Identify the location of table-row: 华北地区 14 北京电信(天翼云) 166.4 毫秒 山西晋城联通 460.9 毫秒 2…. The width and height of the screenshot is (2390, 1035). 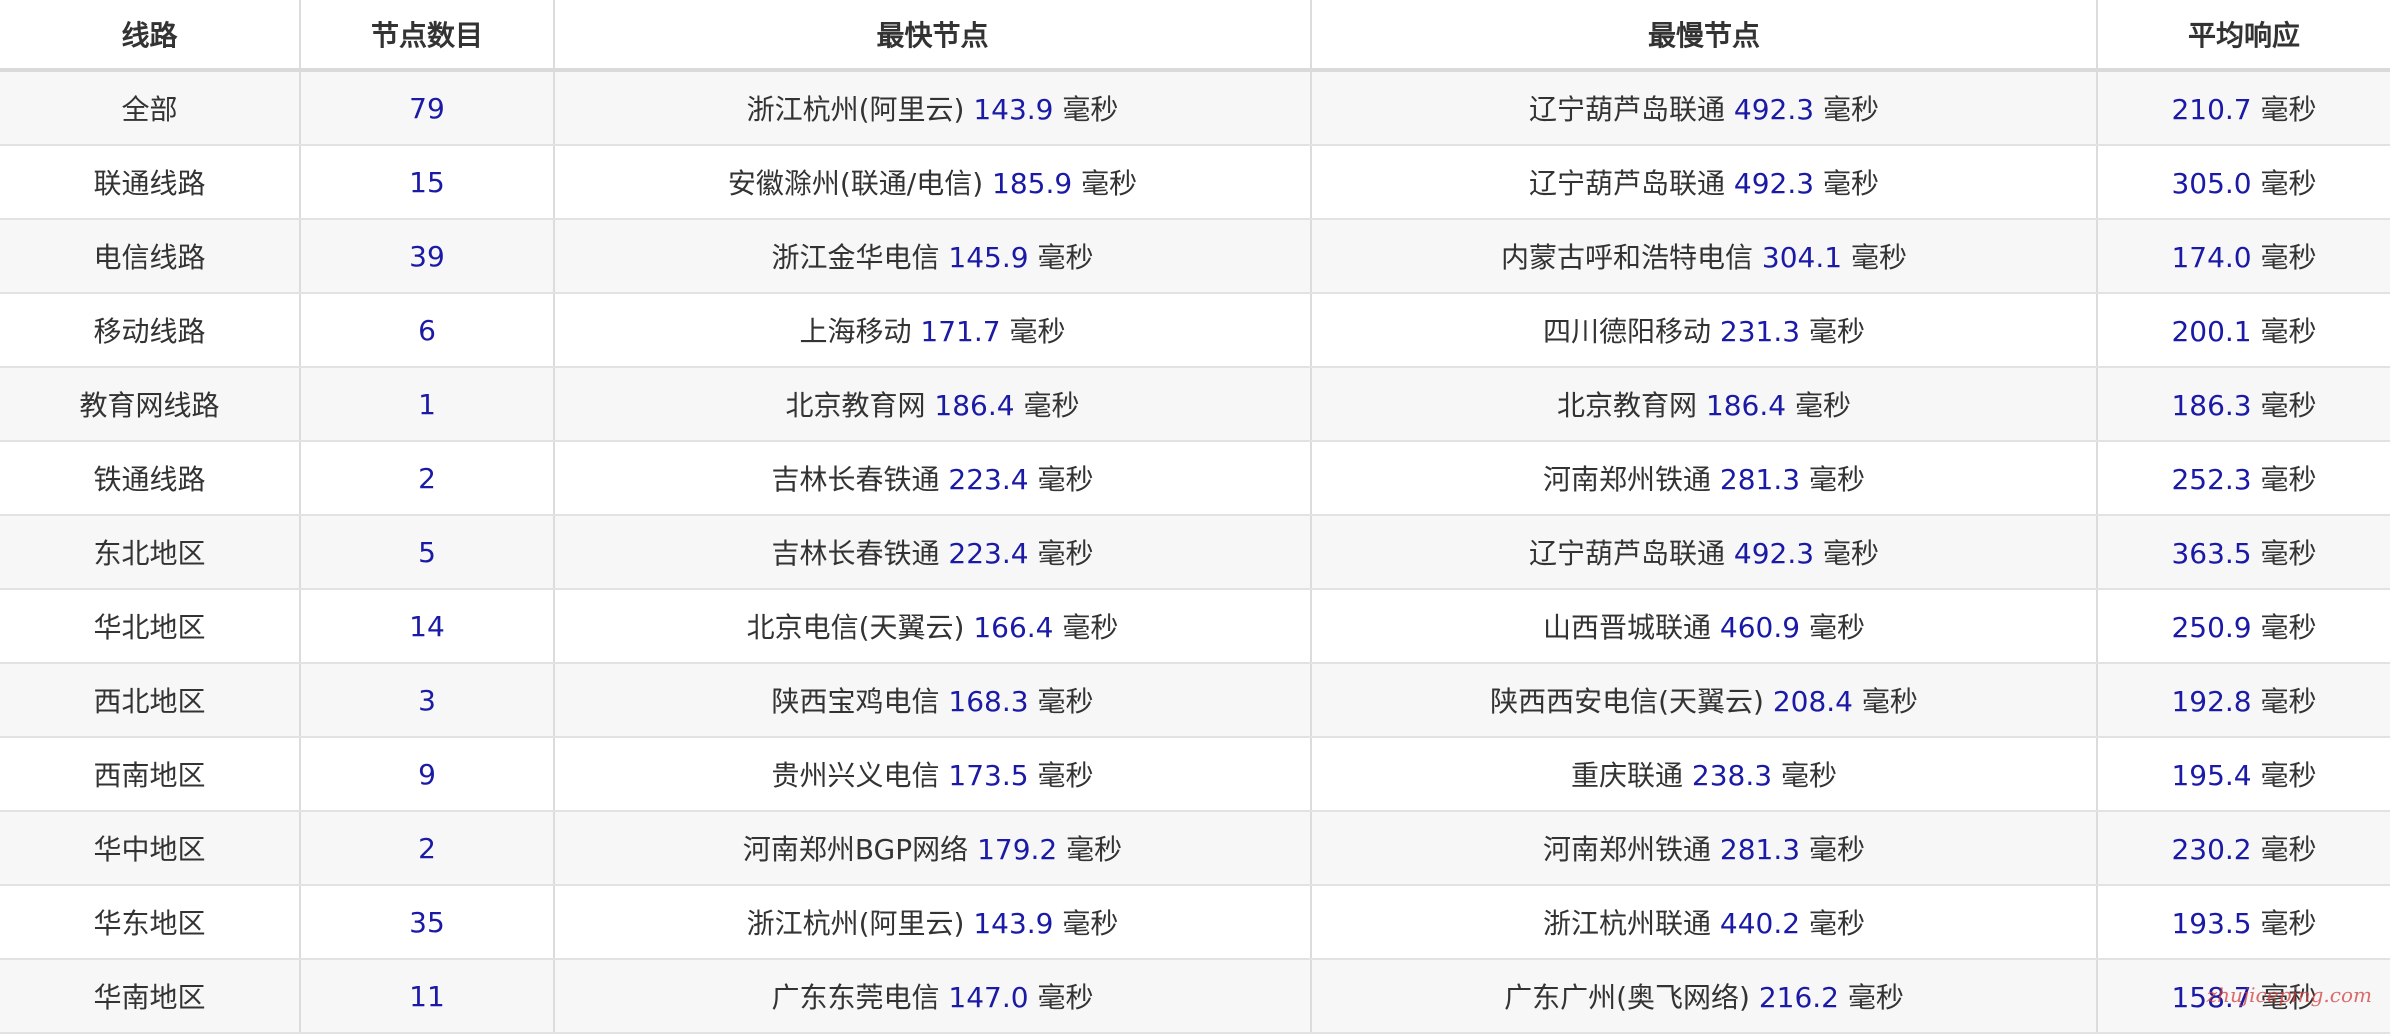
(1195, 626).